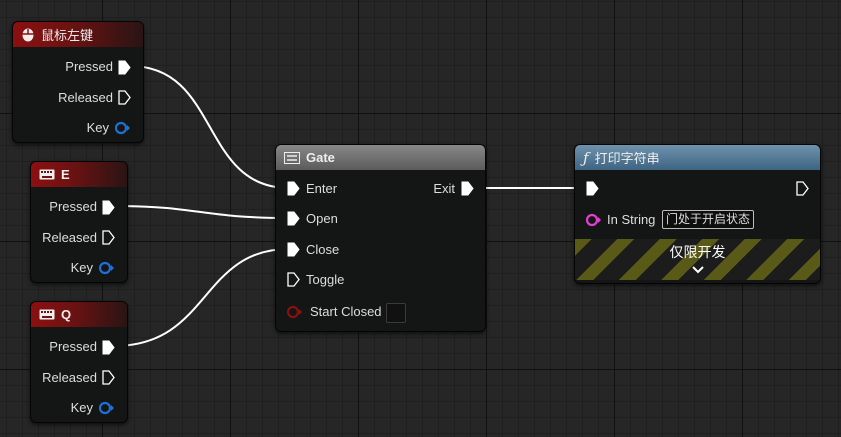  What do you see at coordinates (322, 218) in the screenshot?
I see `pin-label-open: Open` at bounding box center [322, 218].